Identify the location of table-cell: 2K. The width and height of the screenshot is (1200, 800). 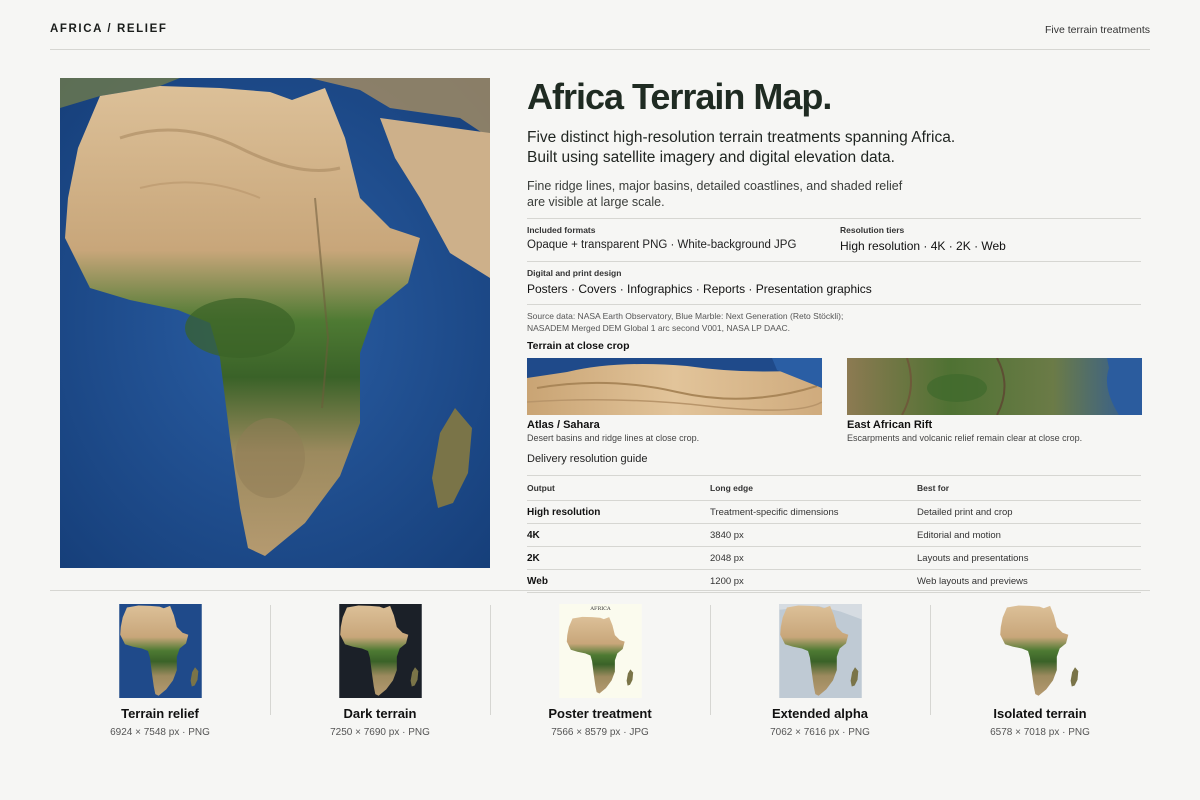
(618, 558).